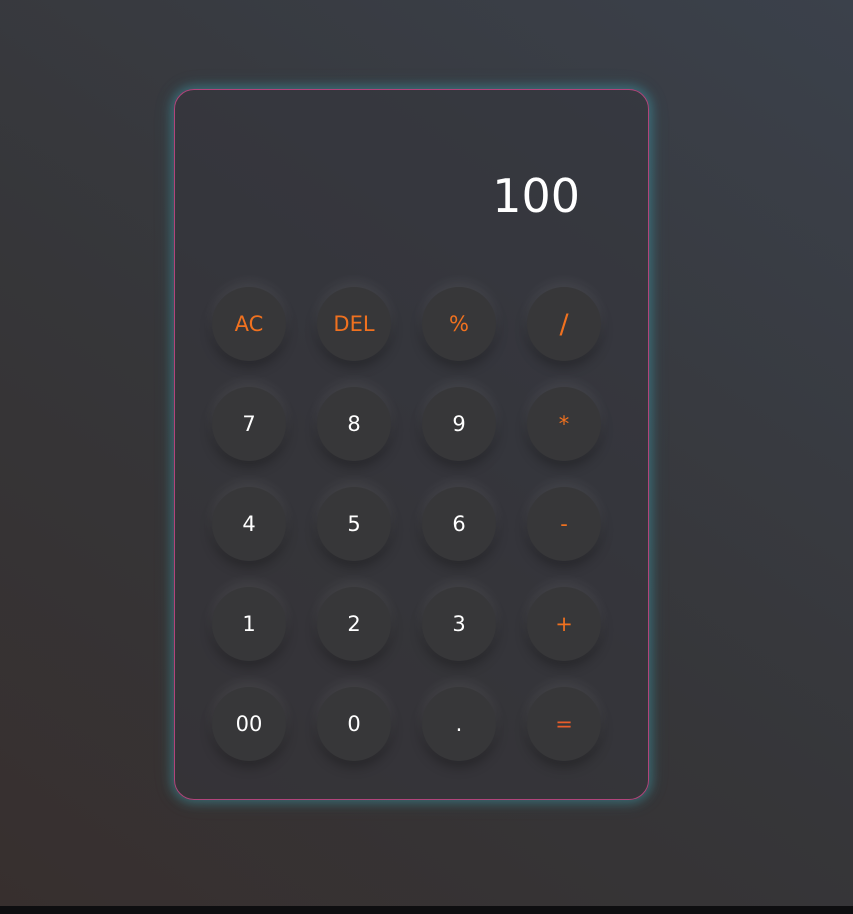 The width and height of the screenshot is (853, 914). What do you see at coordinates (459, 724) in the screenshot?
I see `decimal-point-button: .` at bounding box center [459, 724].